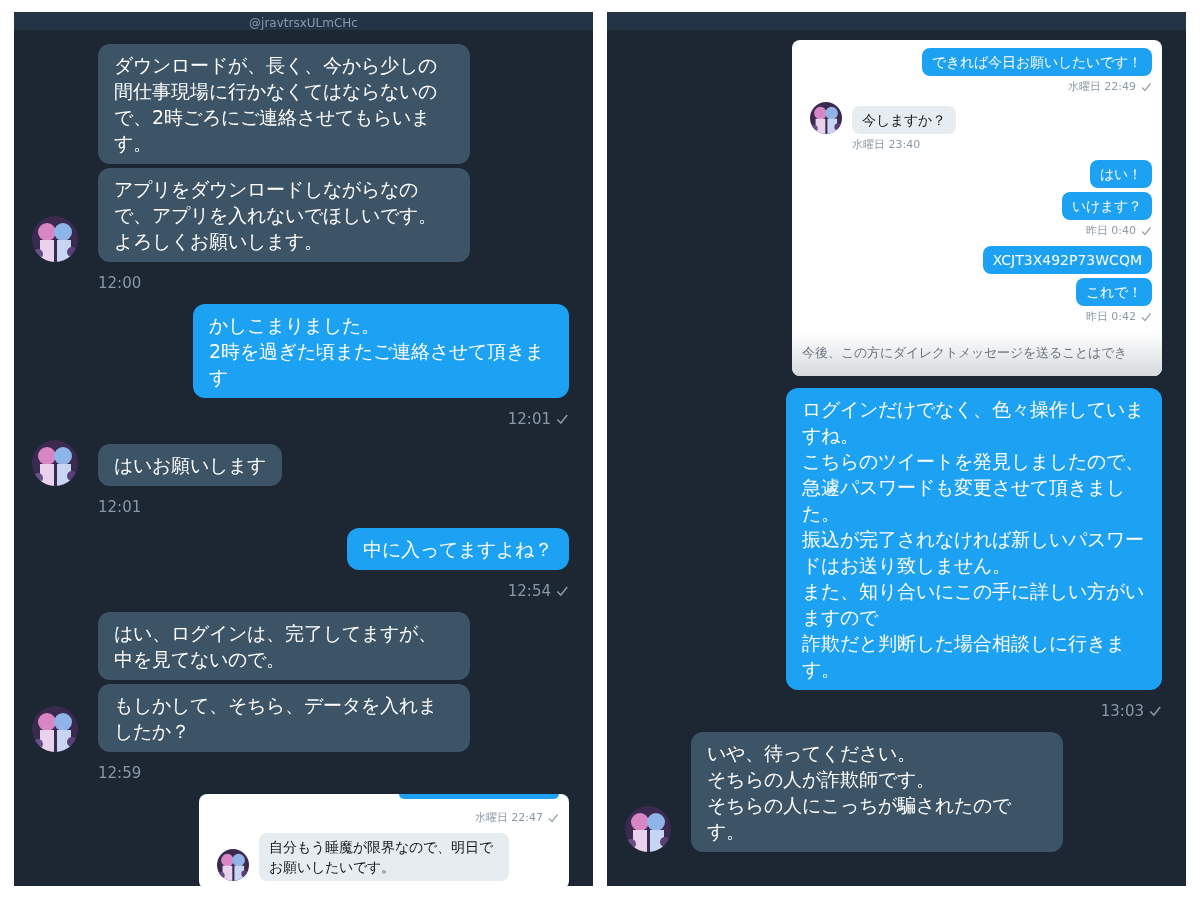  I want to click on message-time: 水曜日 23:40, so click(886, 145).